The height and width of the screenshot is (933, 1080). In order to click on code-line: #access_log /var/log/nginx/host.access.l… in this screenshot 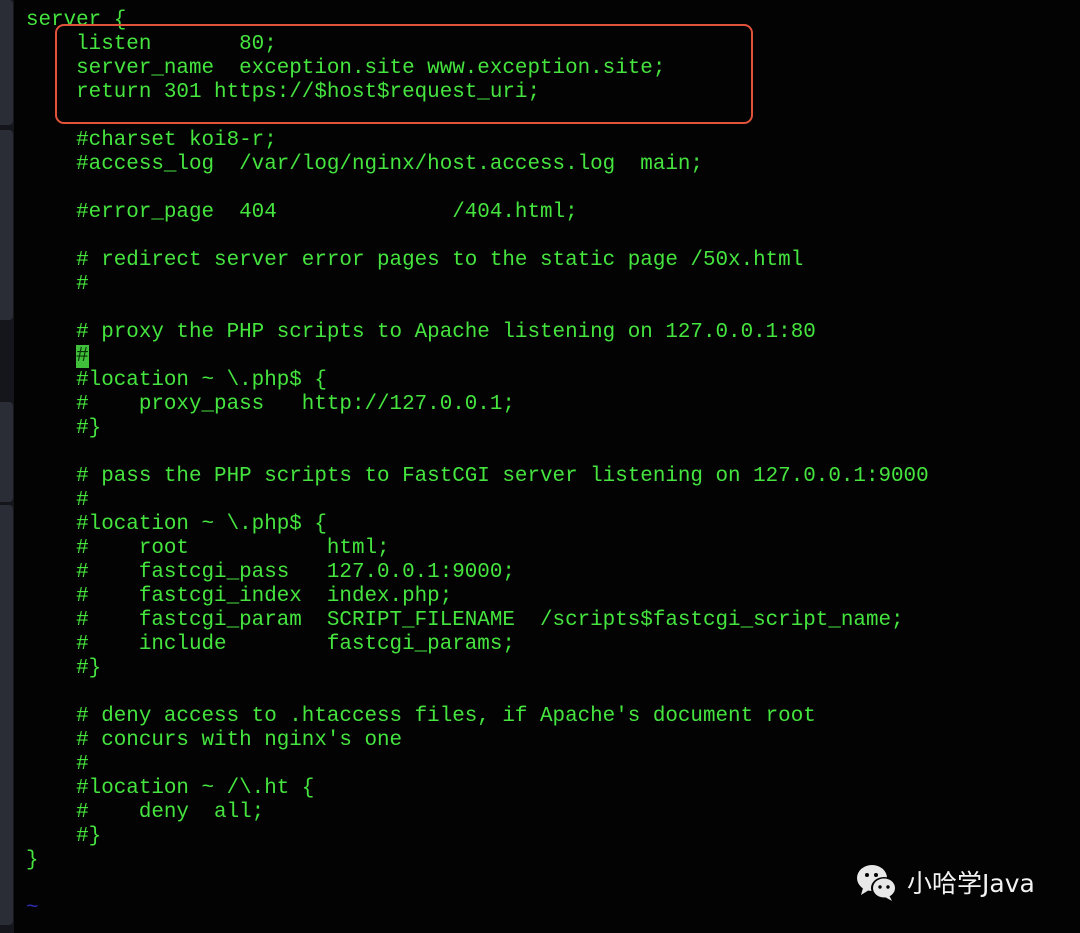, I will do `click(364, 164)`.